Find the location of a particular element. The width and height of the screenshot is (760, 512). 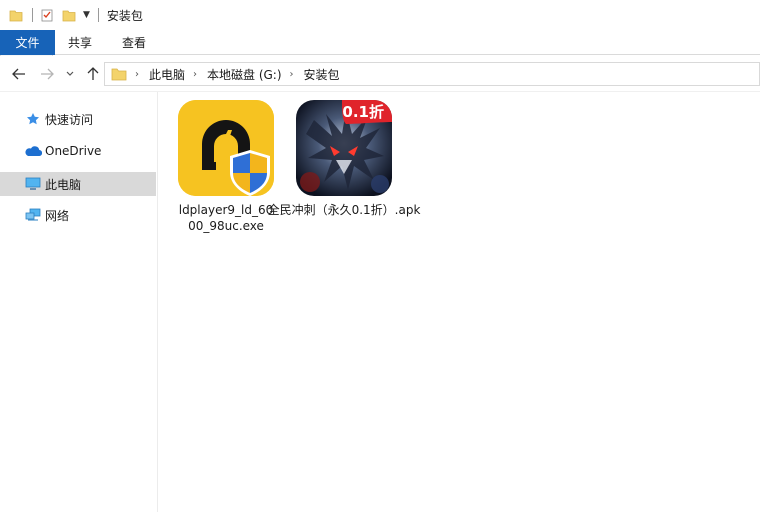

computer-icon is located at coordinates (33, 184).